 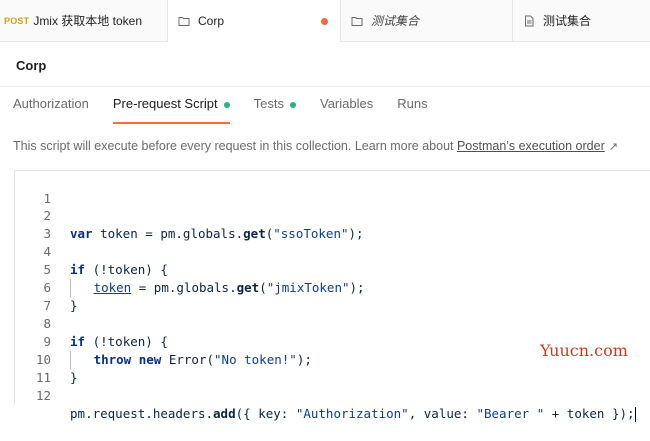 What do you see at coordinates (43, 395) in the screenshot?
I see `line-number: 12` at bounding box center [43, 395].